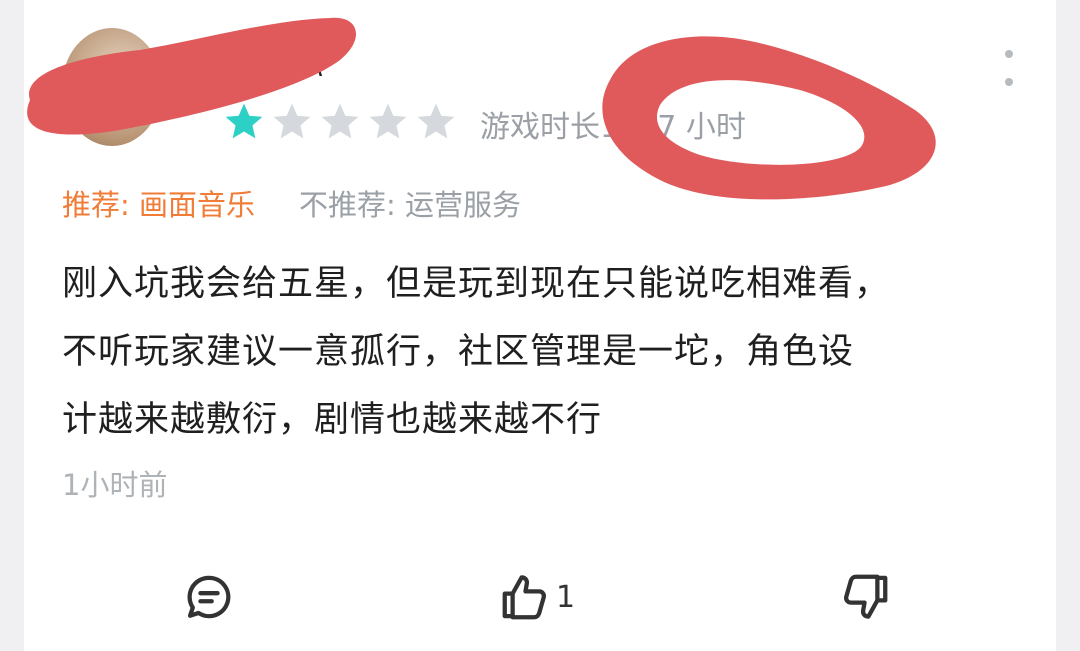 The width and height of the screenshot is (1080, 651). Describe the element at coordinates (332, 420) in the screenshot. I see `review-line: 计越来越敷衍，剧情也越来越不行` at that location.